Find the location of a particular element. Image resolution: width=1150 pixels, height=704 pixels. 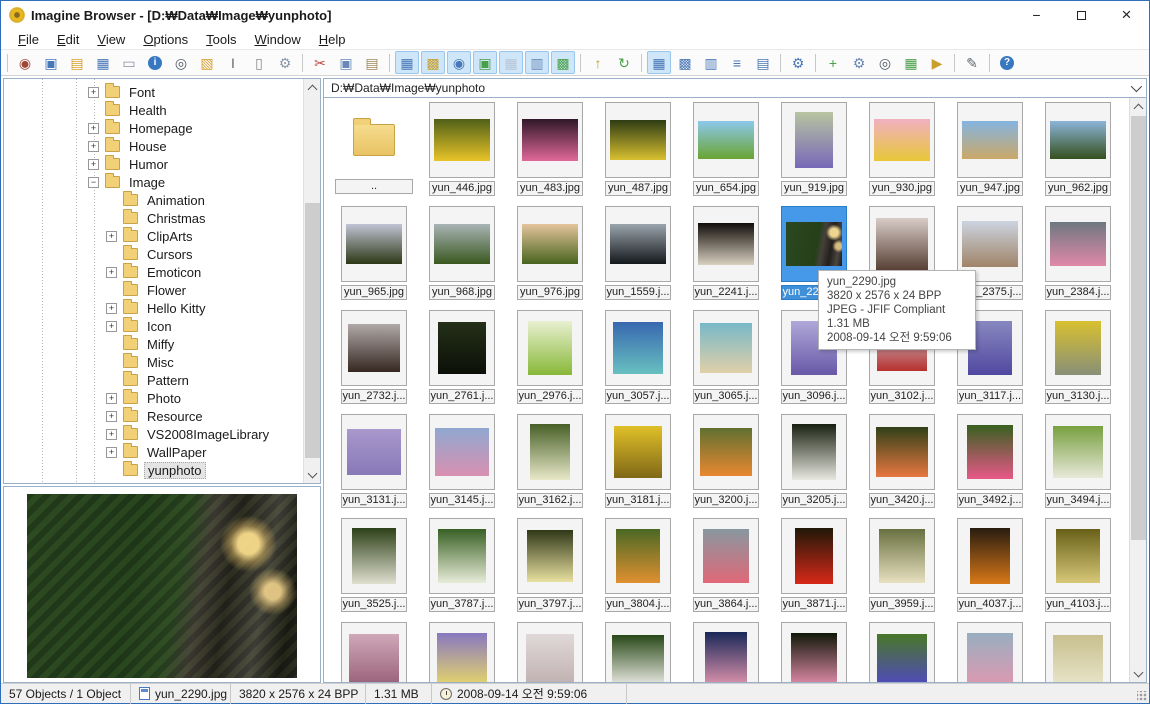

view-small-thumbnails-button: ▩ is located at coordinates (685, 62).